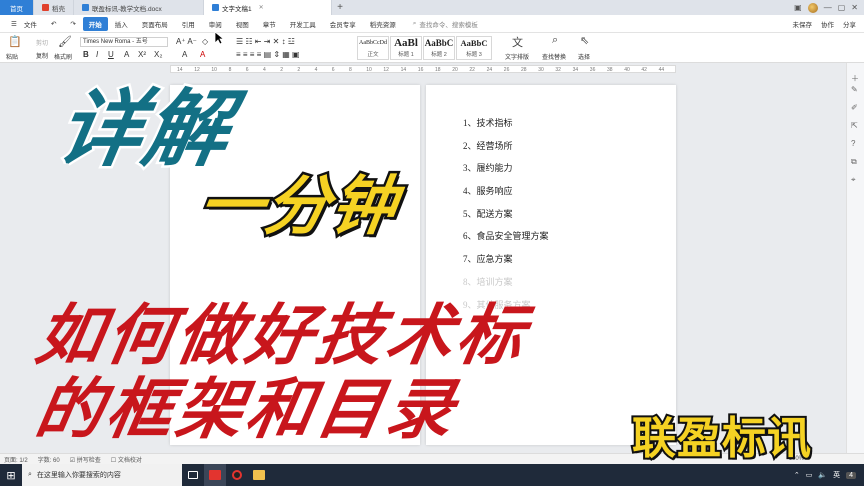 Image resolution: width=864 pixels, height=486 pixels. I want to click on ruler-tick-label: 32, so click(558, 70).